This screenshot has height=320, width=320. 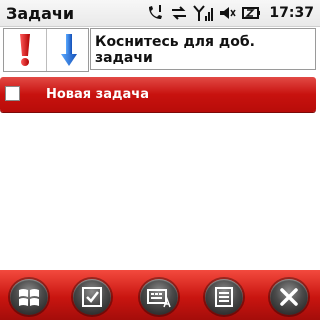 What do you see at coordinates (40, 13) in the screenshot?
I see `app-title: Задачи` at bounding box center [40, 13].